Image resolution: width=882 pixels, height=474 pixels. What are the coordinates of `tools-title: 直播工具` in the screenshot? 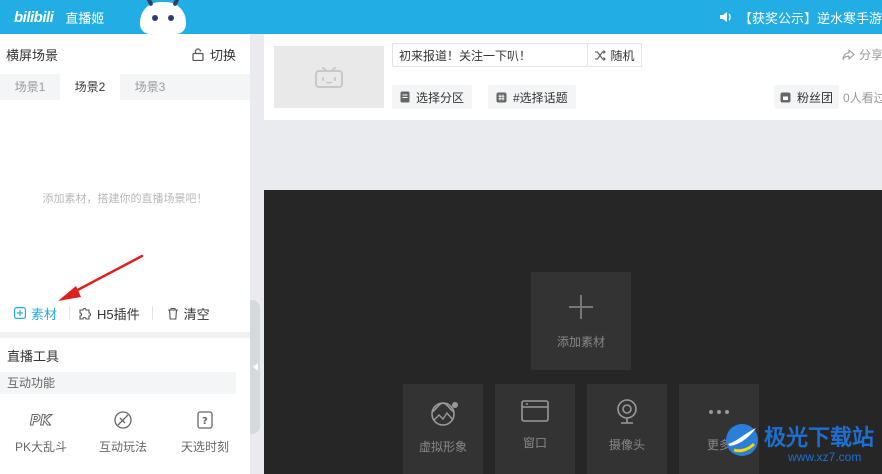 It's located at (33, 356).